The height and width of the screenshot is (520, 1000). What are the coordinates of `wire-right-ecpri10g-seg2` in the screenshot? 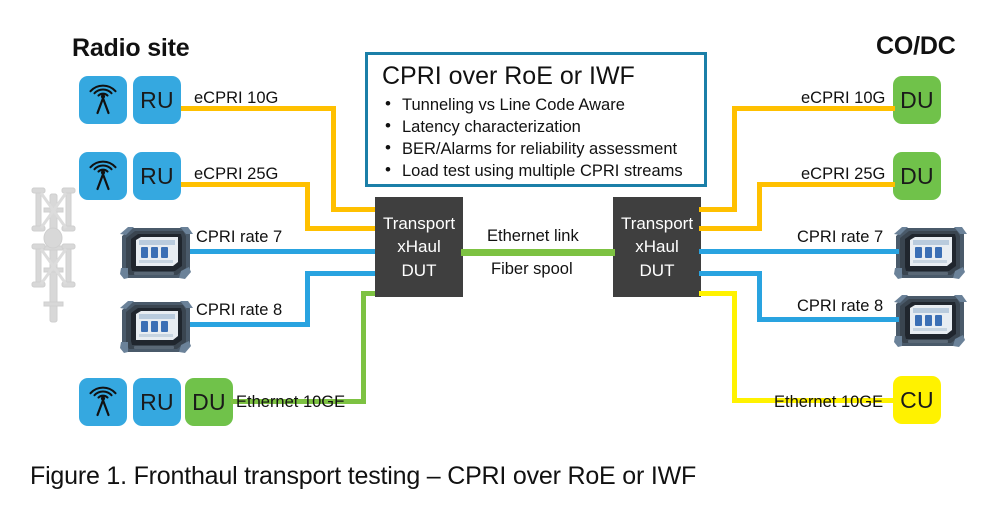 It's located at (734, 159).